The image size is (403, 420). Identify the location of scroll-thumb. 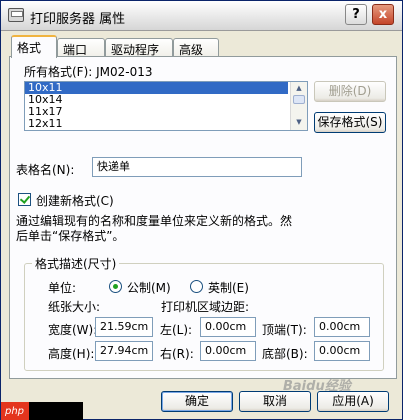
(299, 99).